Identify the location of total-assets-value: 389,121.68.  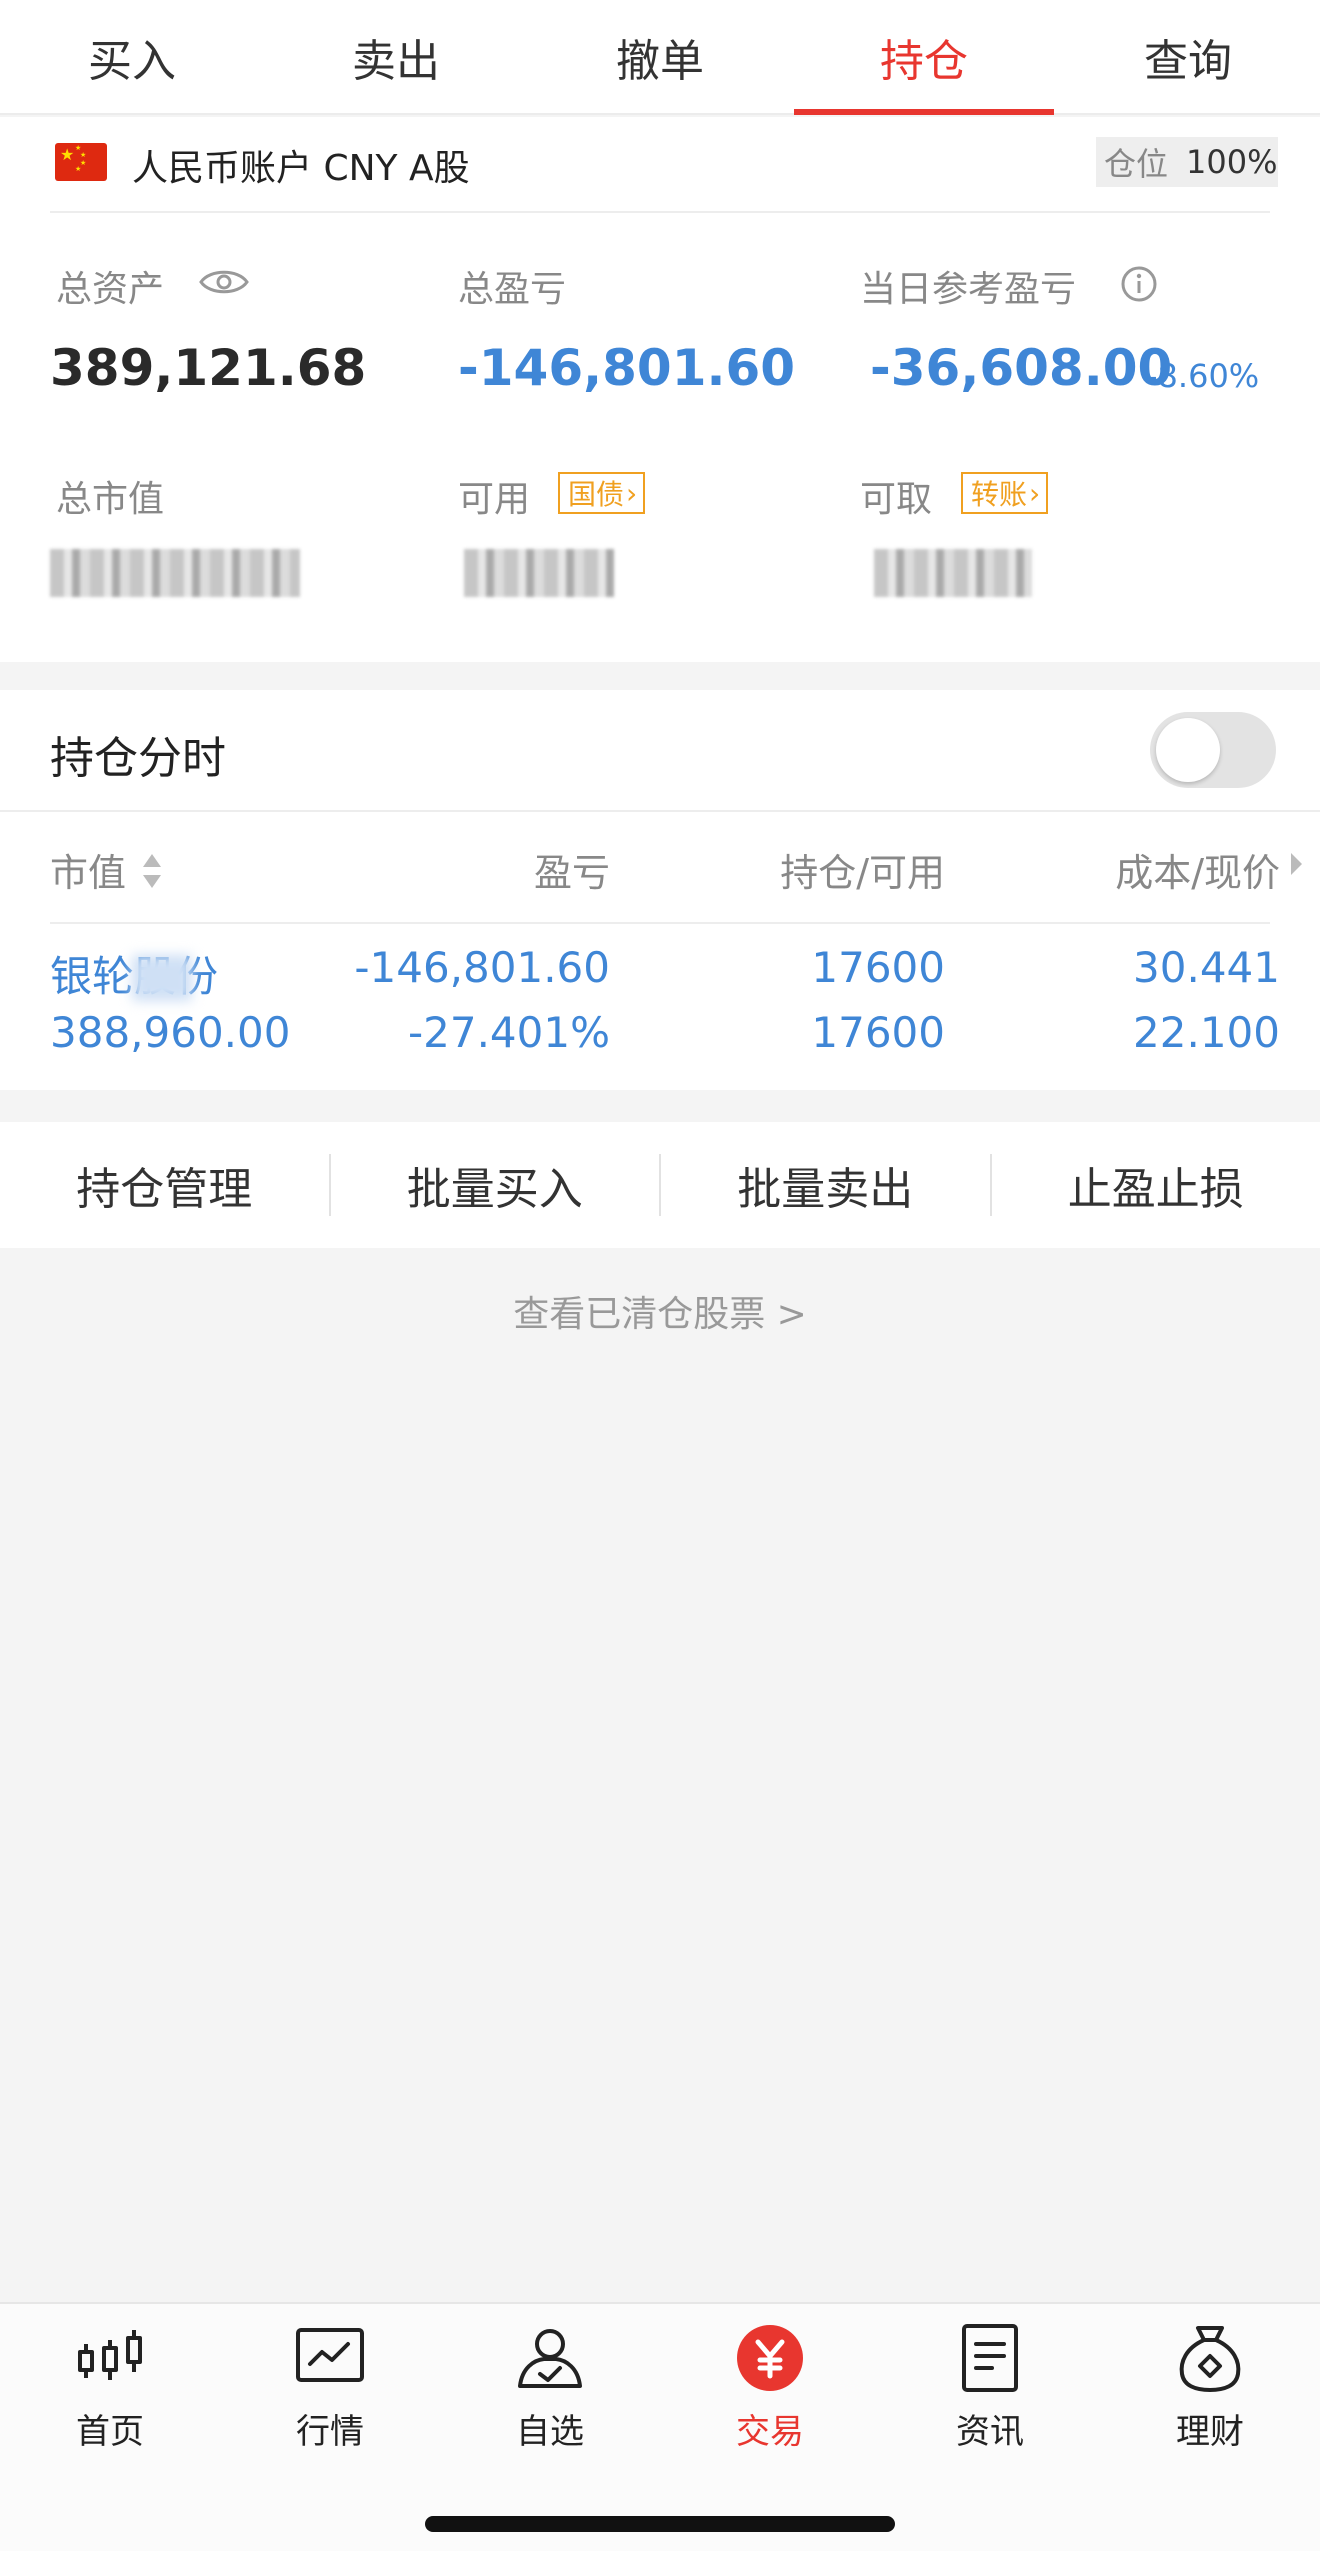
(208, 368).